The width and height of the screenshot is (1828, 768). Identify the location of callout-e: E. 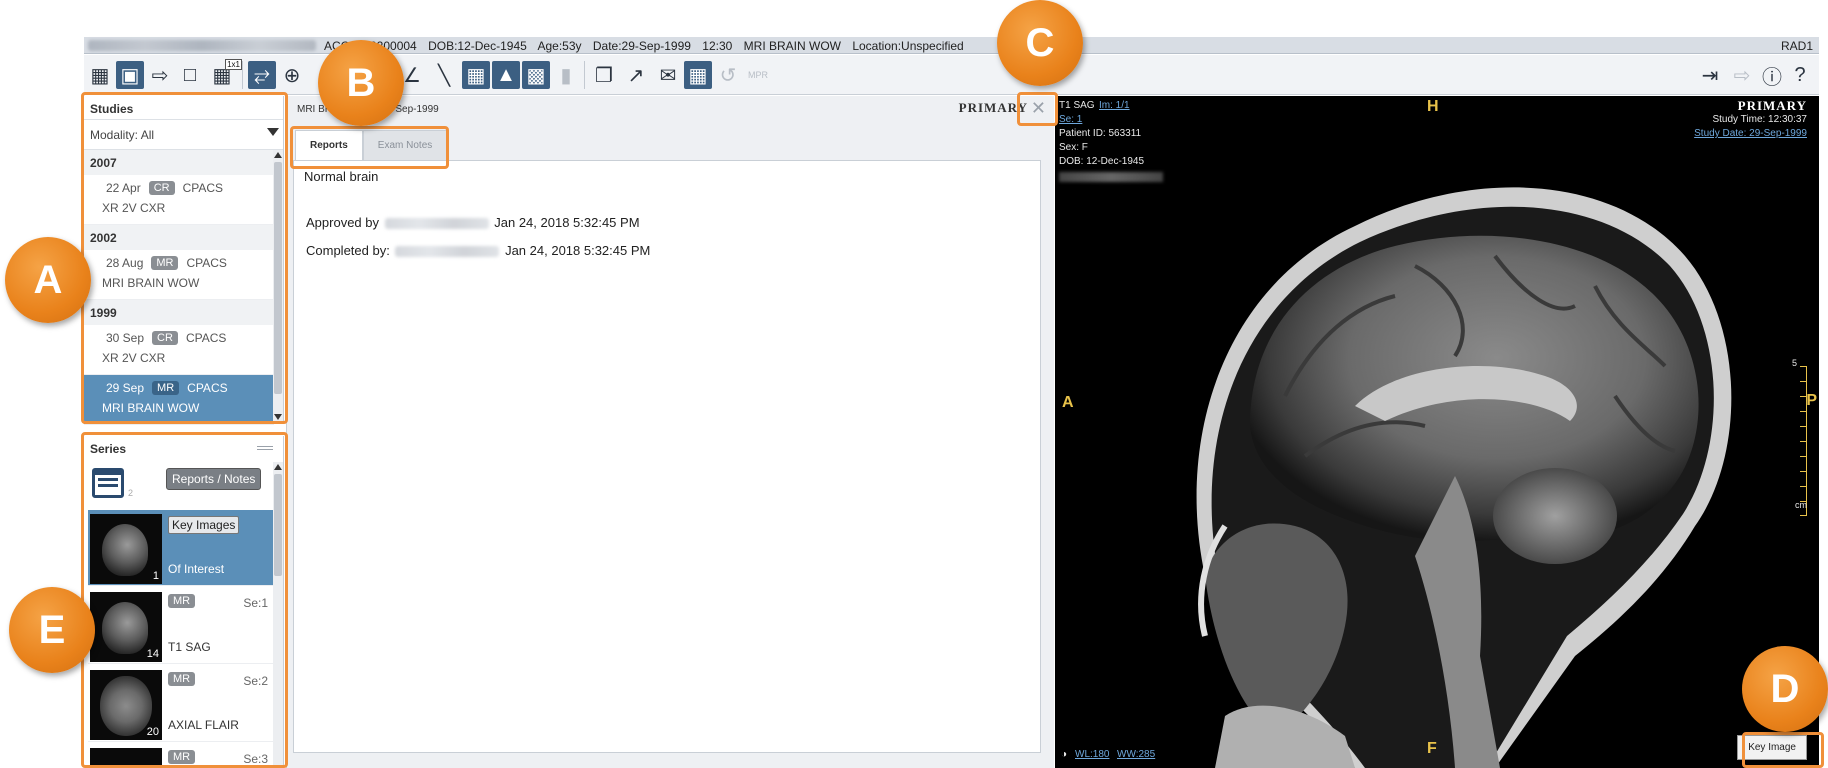
(52, 630).